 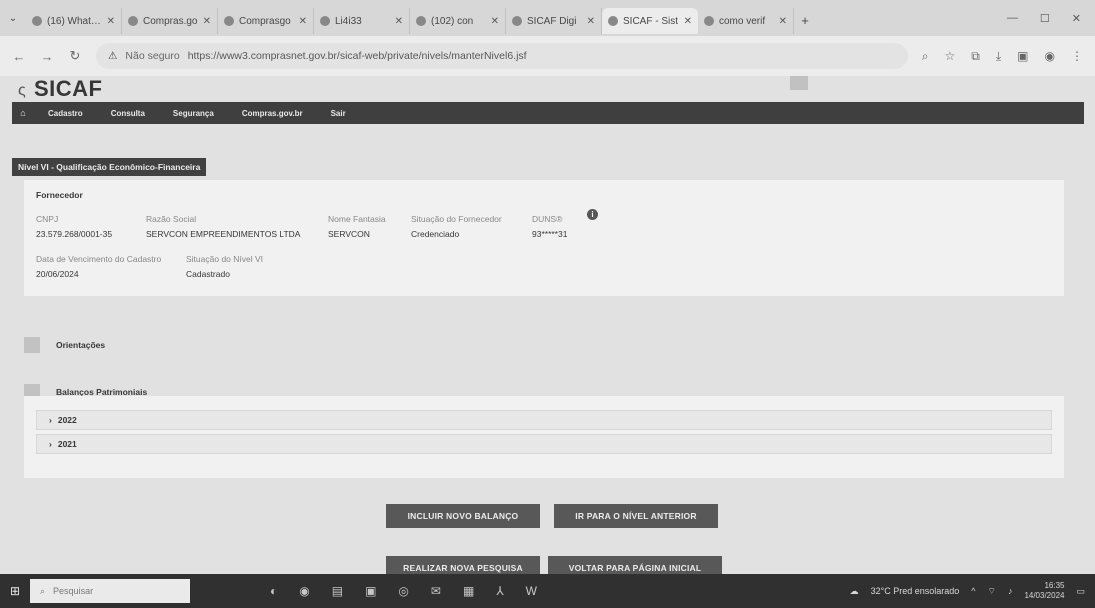 I want to click on weather-icon: ☁, so click(x=854, y=591).